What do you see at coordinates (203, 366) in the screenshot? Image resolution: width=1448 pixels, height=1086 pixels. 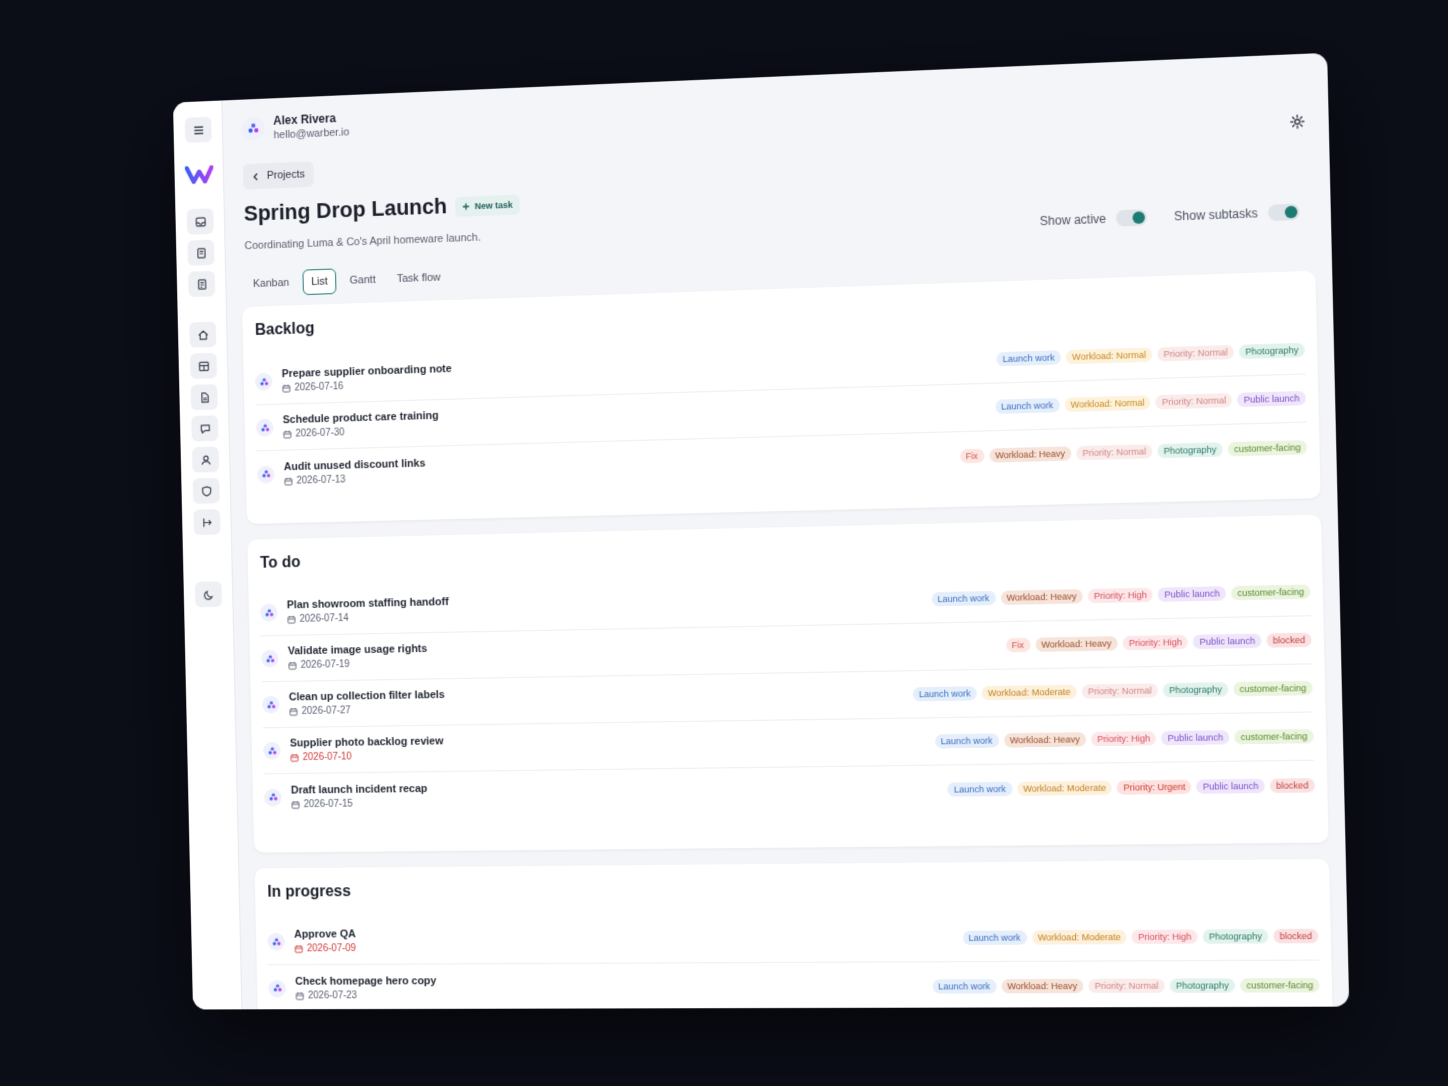 I see `layout-icon` at bounding box center [203, 366].